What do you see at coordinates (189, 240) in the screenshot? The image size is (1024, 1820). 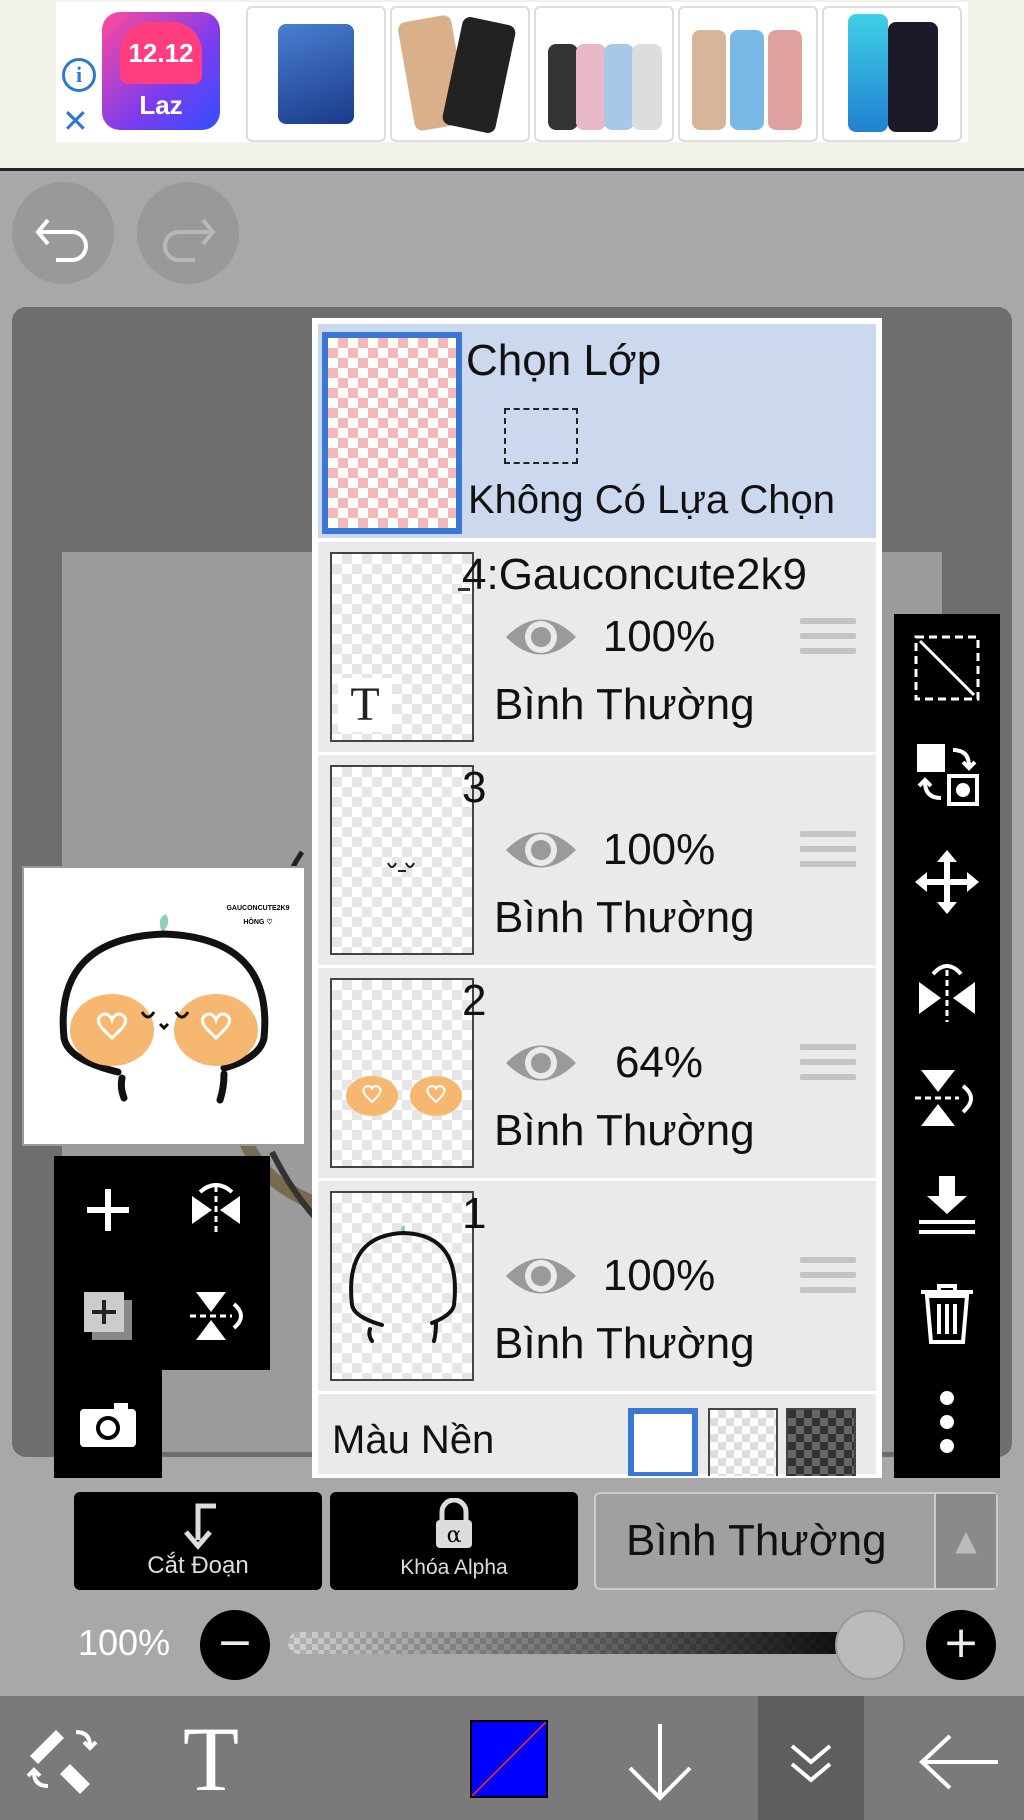 I see `redo-icon` at bounding box center [189, 240].